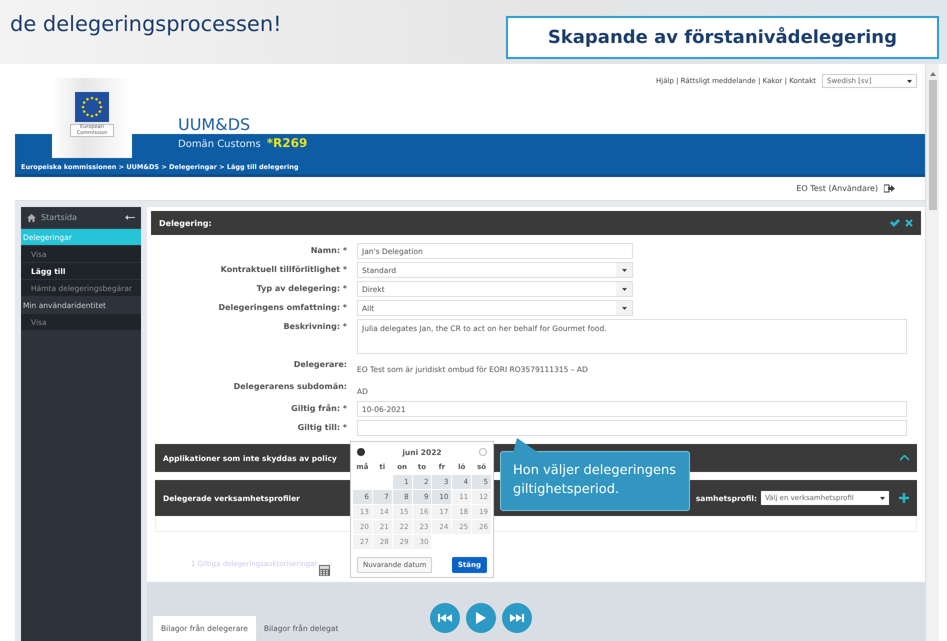 The image size is (947, 641). I want to click on domain-label: Domän Customs *R269, so click(243, 143).